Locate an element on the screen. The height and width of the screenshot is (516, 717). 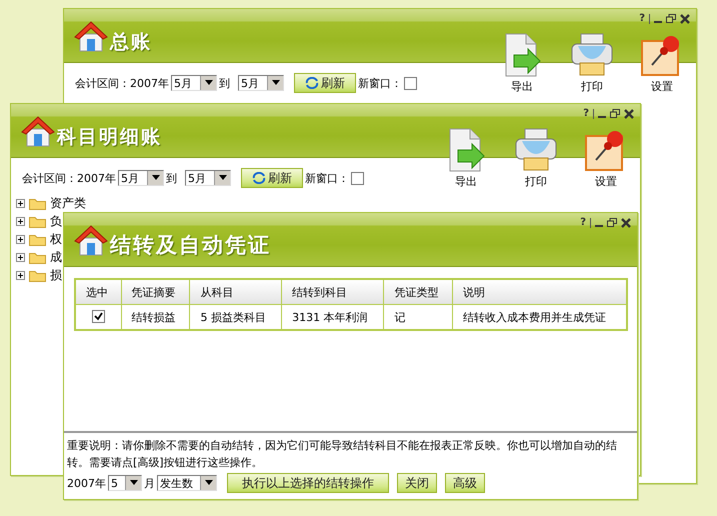
select-checkbox is located at coordinates (98, 316).